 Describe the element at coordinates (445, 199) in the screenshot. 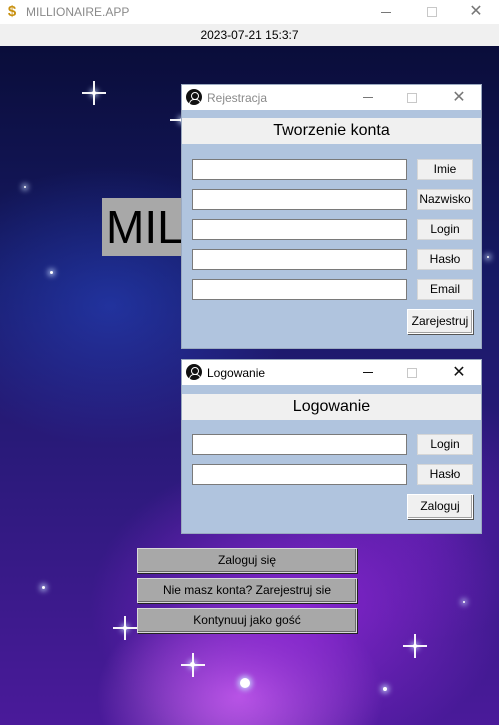

I see `last-name-label-button: Nazwisko` at that location.